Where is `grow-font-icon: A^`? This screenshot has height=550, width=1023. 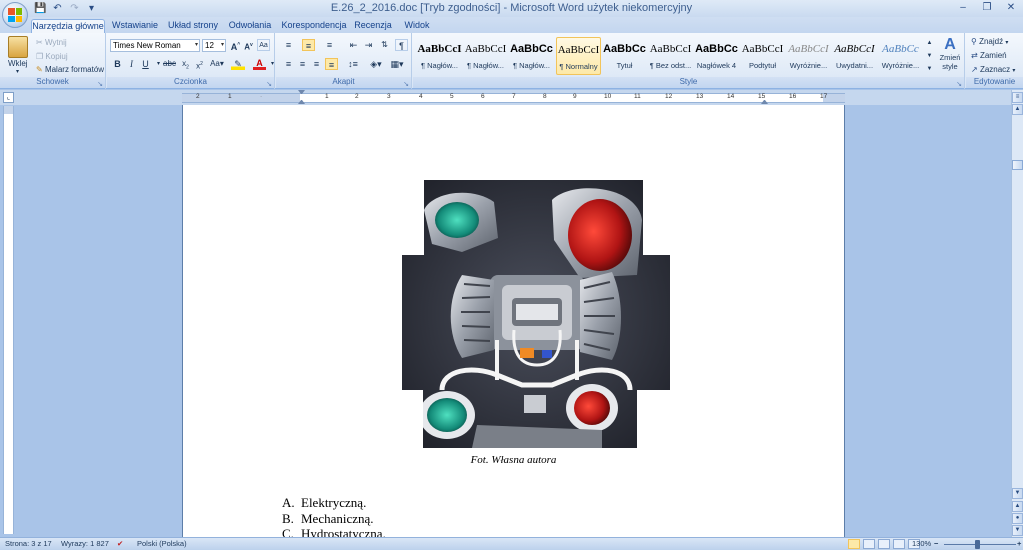
grow-font-icon: A^ is located at coordinates (235, 45).